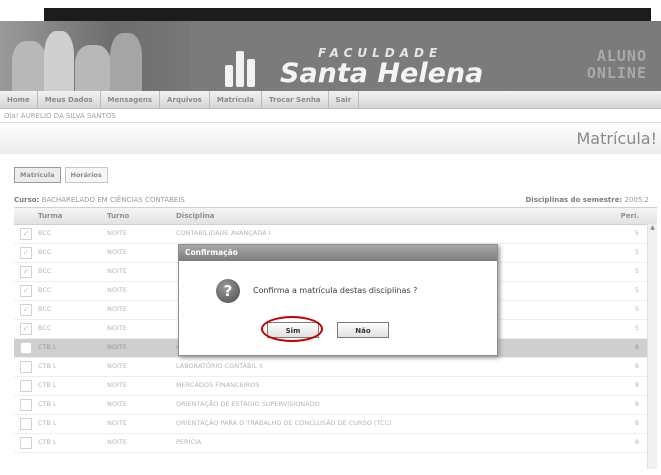 The image size is (661, 475). What do you see at coordinates (330, 56) in the screenshot?
I see `header-banner: FACULDADE Santa Helena ALUNO ONLINE` at bounding box center [330, 56].